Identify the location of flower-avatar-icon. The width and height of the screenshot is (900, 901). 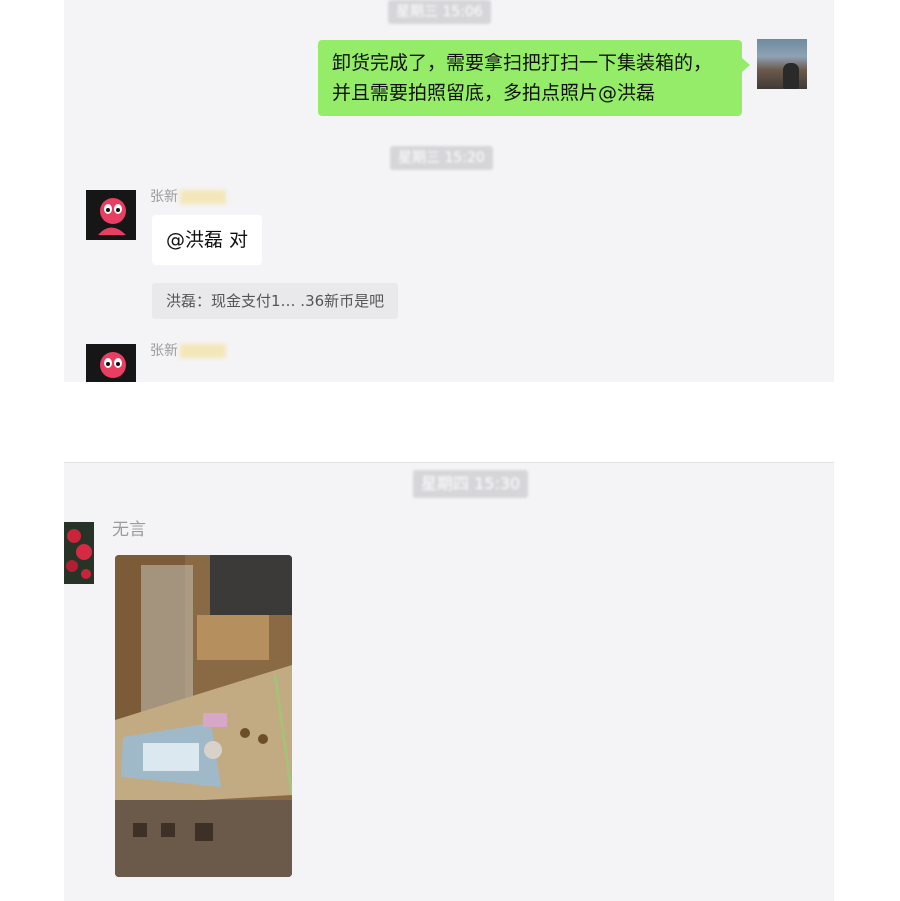
(79, 553).